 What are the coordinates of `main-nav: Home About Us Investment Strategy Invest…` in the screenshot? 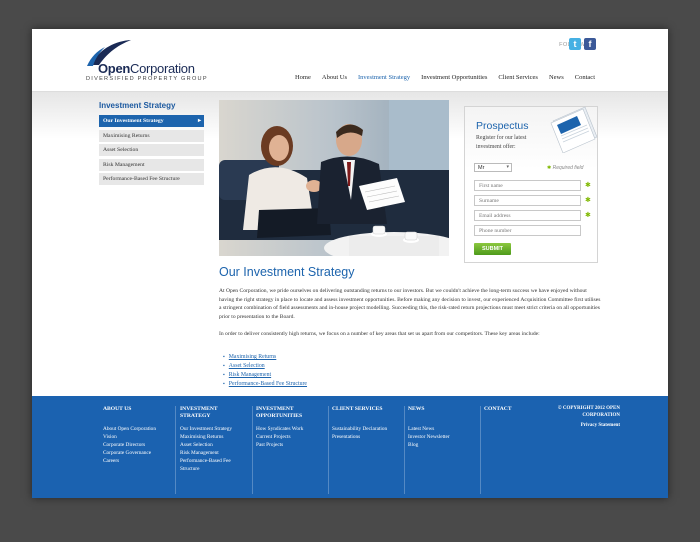 It's located at (445, 77).